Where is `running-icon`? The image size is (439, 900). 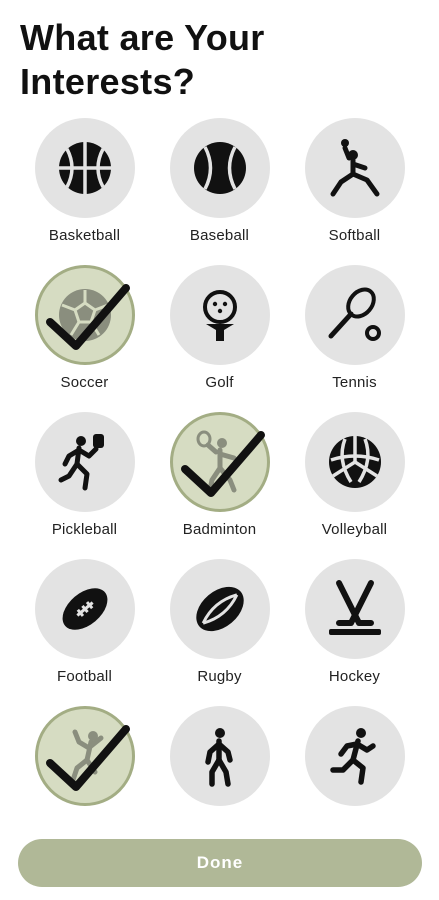 running-icon is located at coordinates (352, 756).